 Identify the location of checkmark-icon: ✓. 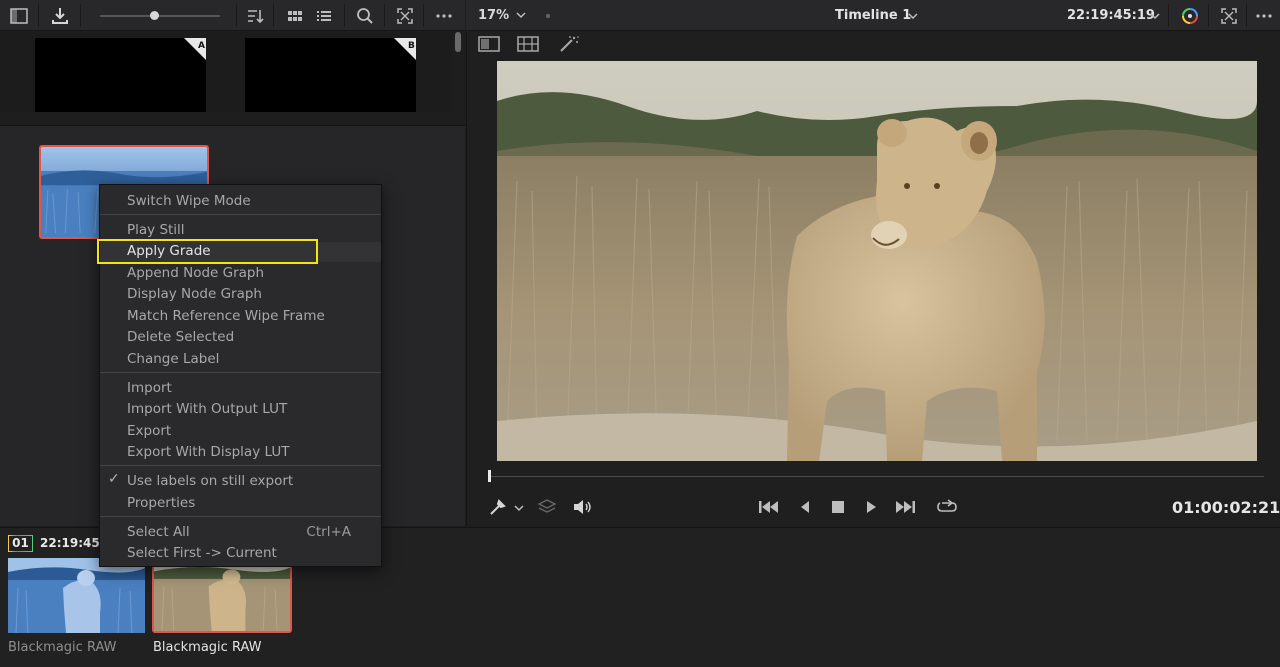
(114, 479).